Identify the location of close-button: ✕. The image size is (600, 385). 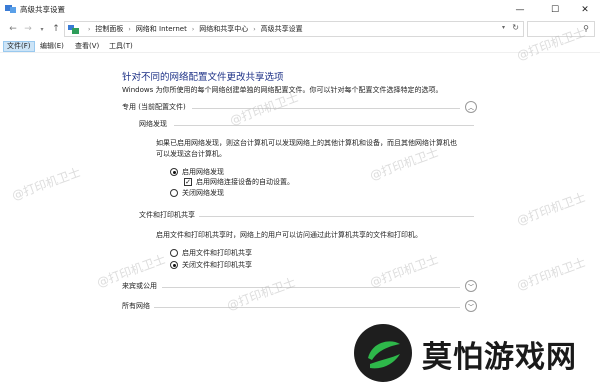
(585, 9).